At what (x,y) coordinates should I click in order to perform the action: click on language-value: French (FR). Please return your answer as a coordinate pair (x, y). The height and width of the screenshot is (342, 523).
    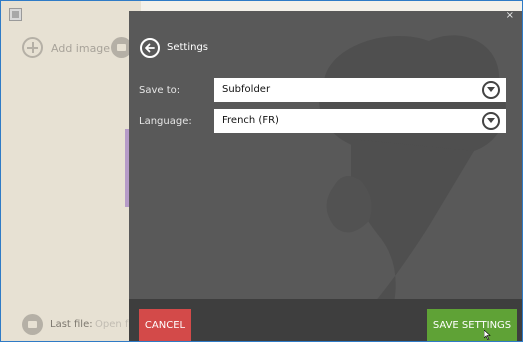
    Looking at the image, I should click on (250, 120).